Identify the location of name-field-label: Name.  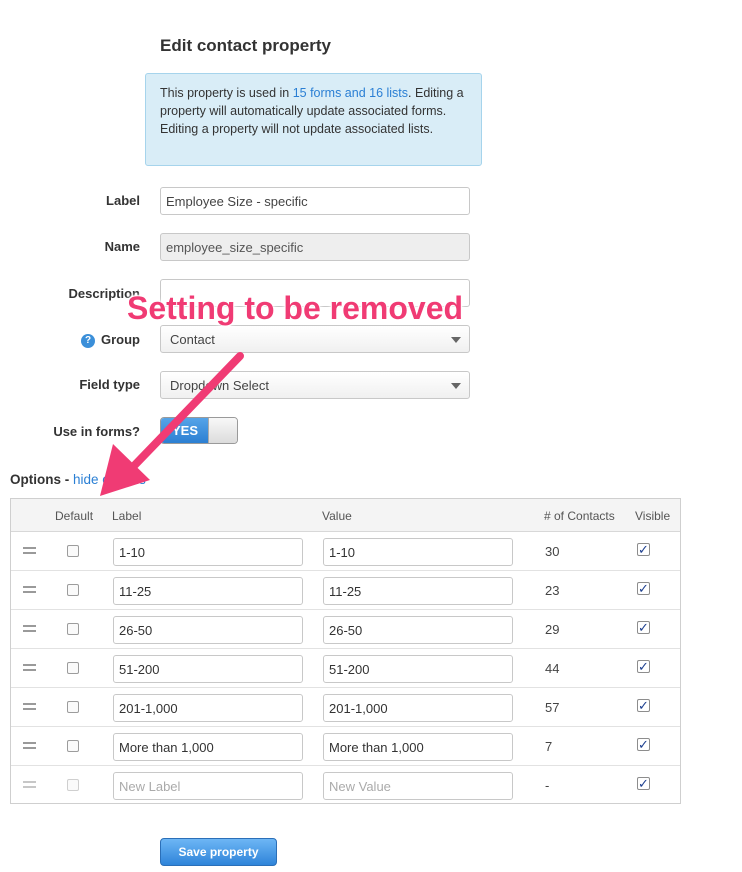
(122, 246).